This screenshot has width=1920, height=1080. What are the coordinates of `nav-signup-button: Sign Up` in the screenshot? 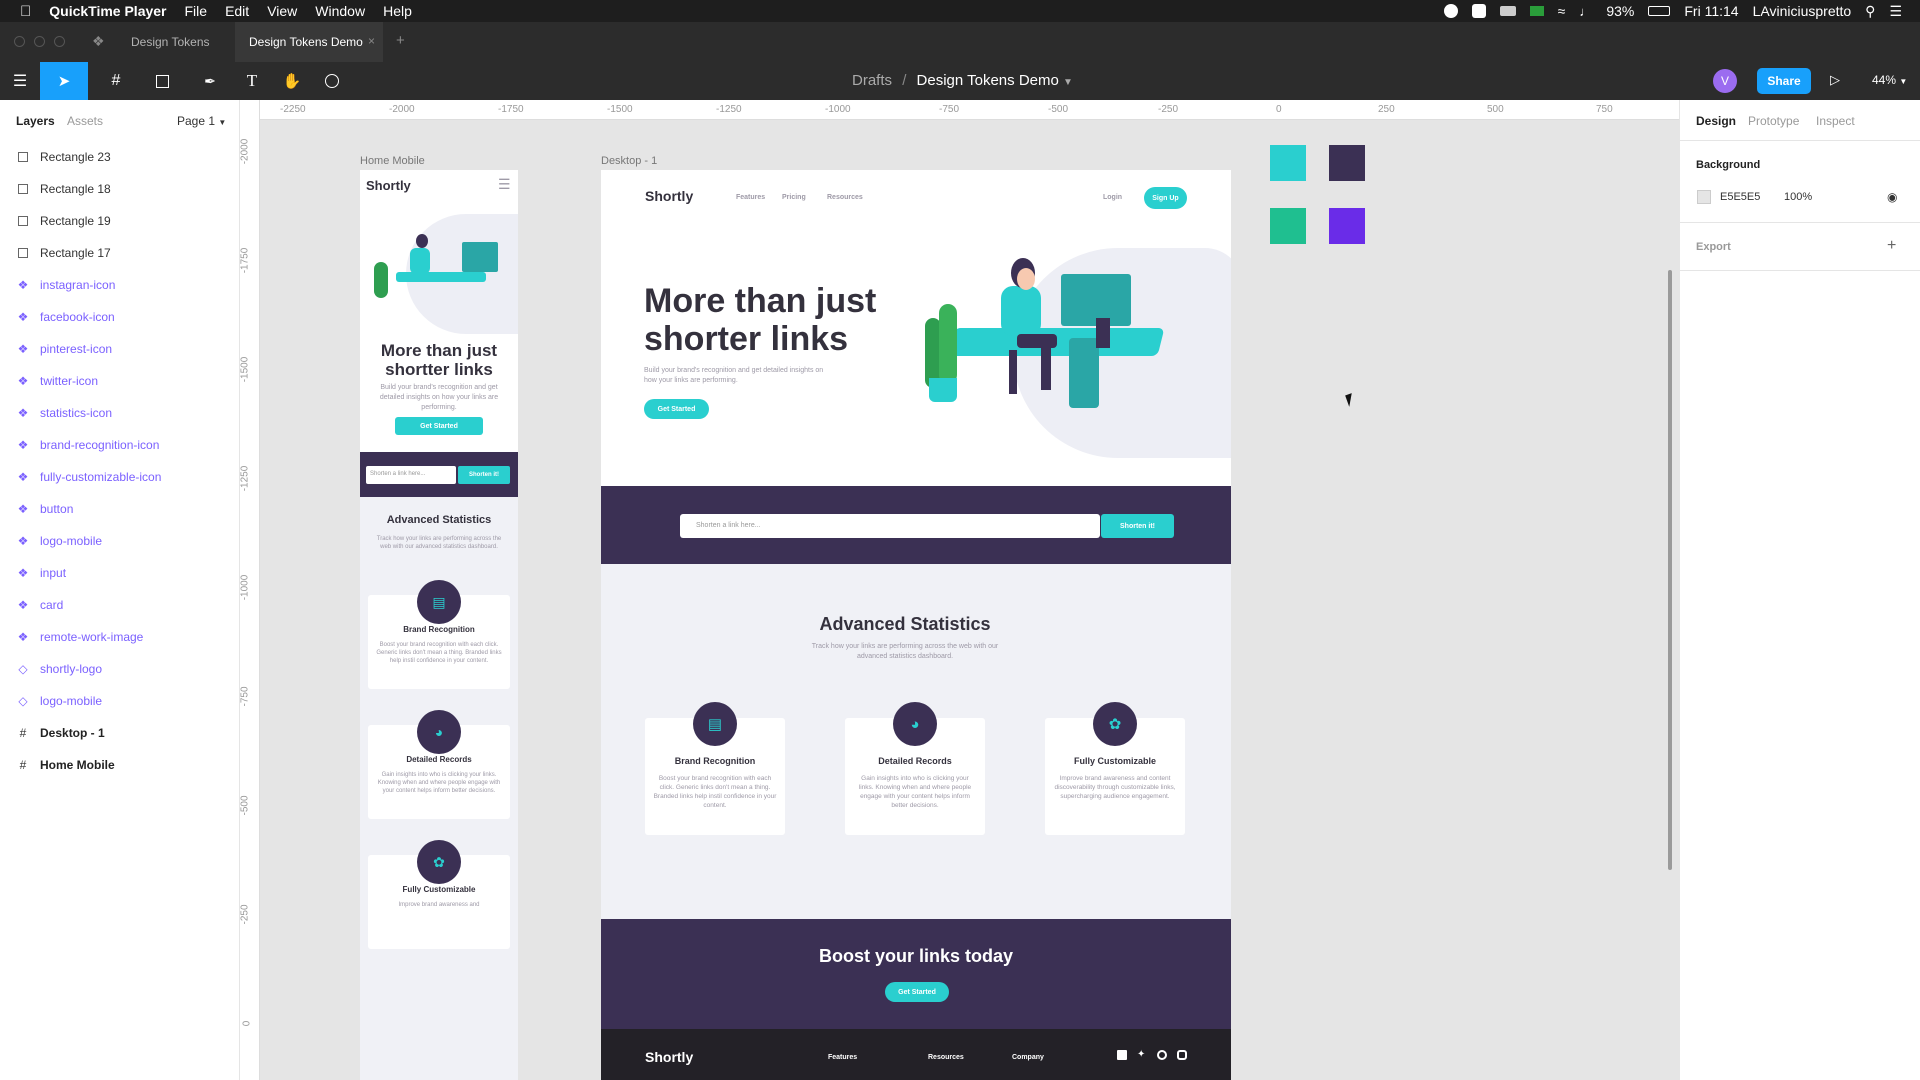 It's located at (1165, 198).